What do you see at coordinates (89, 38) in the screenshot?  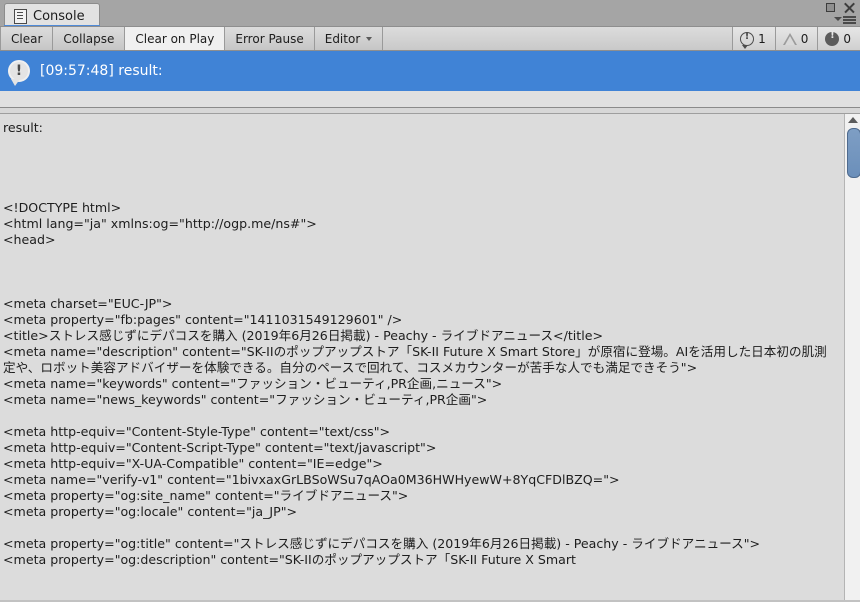 I see `collapse-button: Collapse` at bounding box center [89, 38].